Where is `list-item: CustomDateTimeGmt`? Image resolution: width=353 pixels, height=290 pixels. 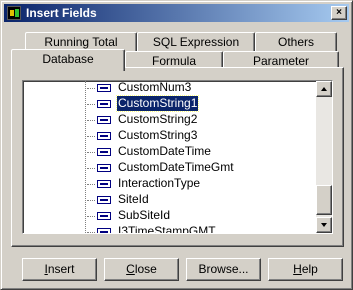 list-item: CustomDateTimeGmt is located at coordinates (202, 168).